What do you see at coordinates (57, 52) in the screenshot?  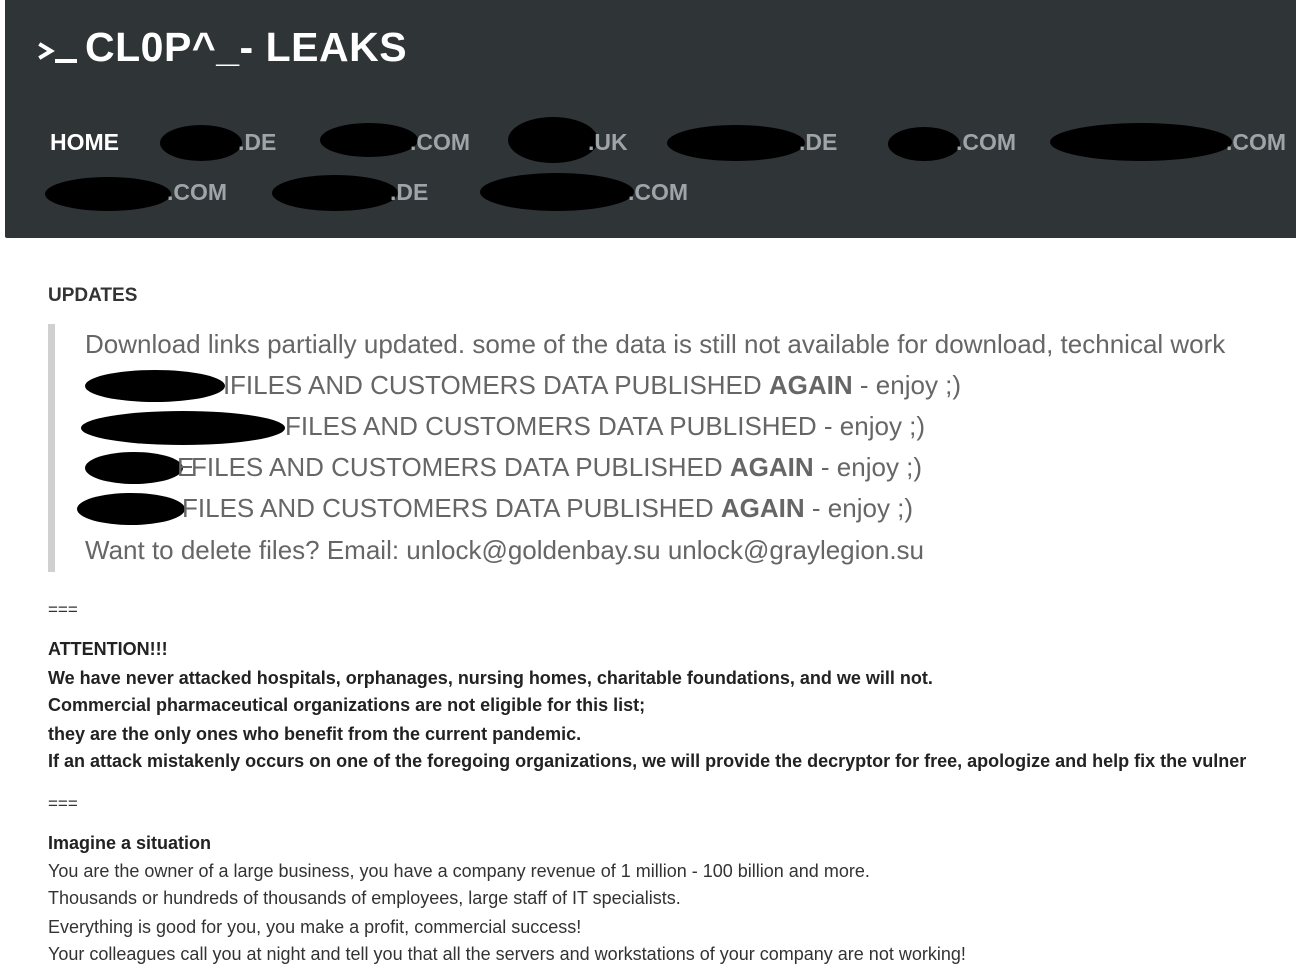 I see `terminal-prompt-icon` at bounding box center [57, 52].